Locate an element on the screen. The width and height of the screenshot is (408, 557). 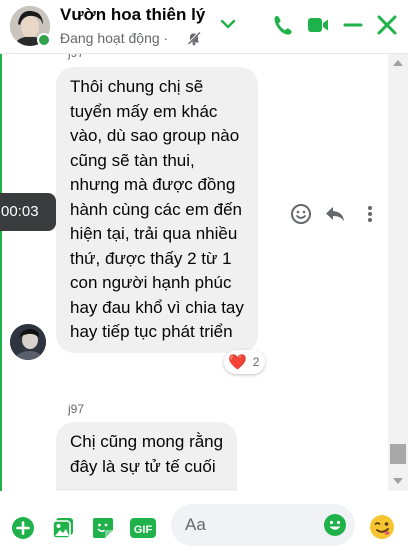
message-reaction: ❤️ 2 is located at coordinates (245, 362).